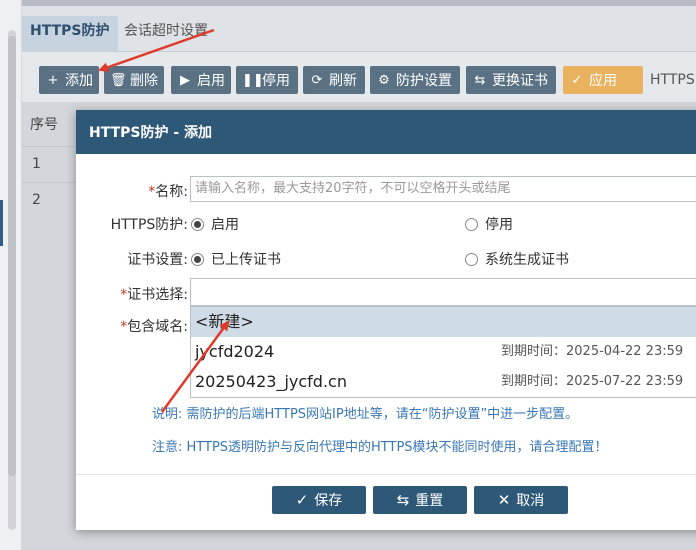 This screenshot has width=696, height=550. Describe the element at coordinates (36, 164) in the screenshot. I see `table-row-number: 1` at that location.